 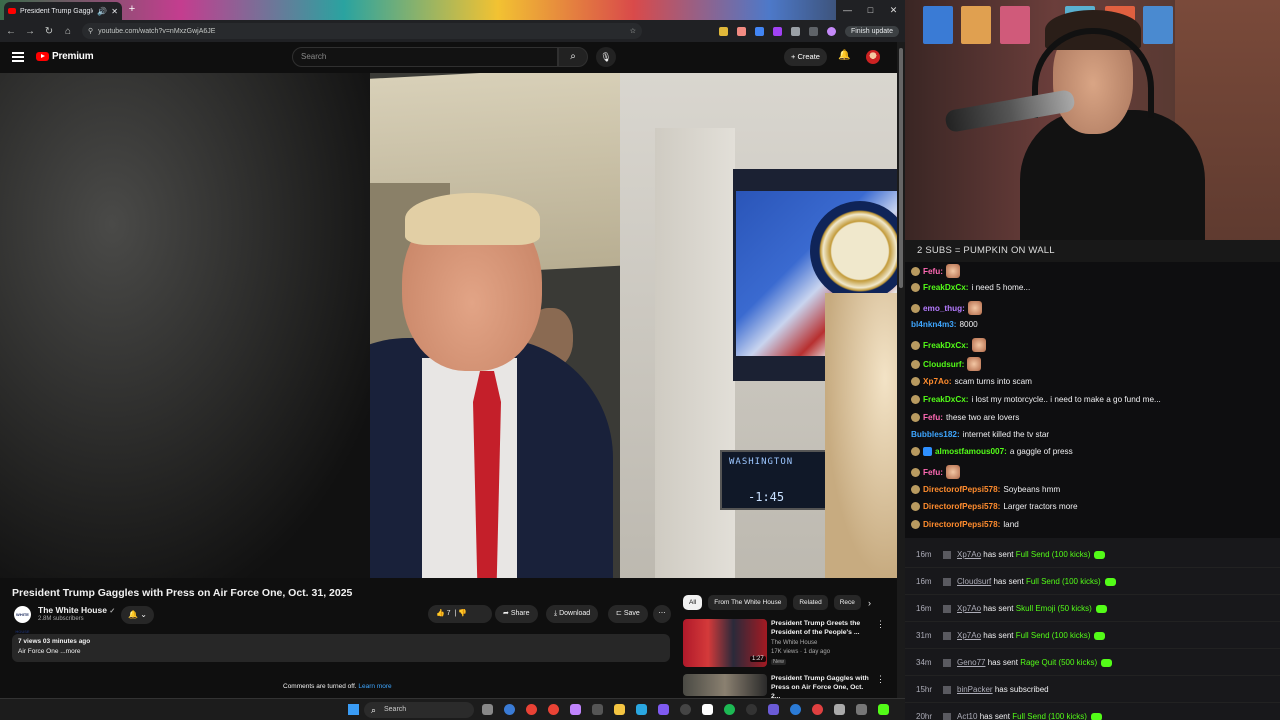 What do you see at coordinates (56, 11) in the screenshot?
I see `tab-title: President Trump Gaggles w` at bounding box center [56, 11].